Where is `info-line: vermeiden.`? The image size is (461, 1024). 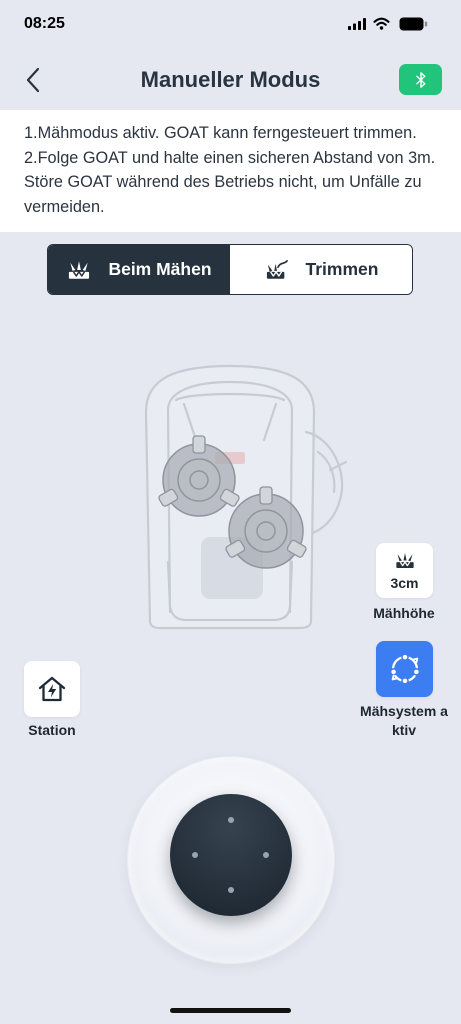
info-line: vermeiden. is located at coordinates (64, 206).